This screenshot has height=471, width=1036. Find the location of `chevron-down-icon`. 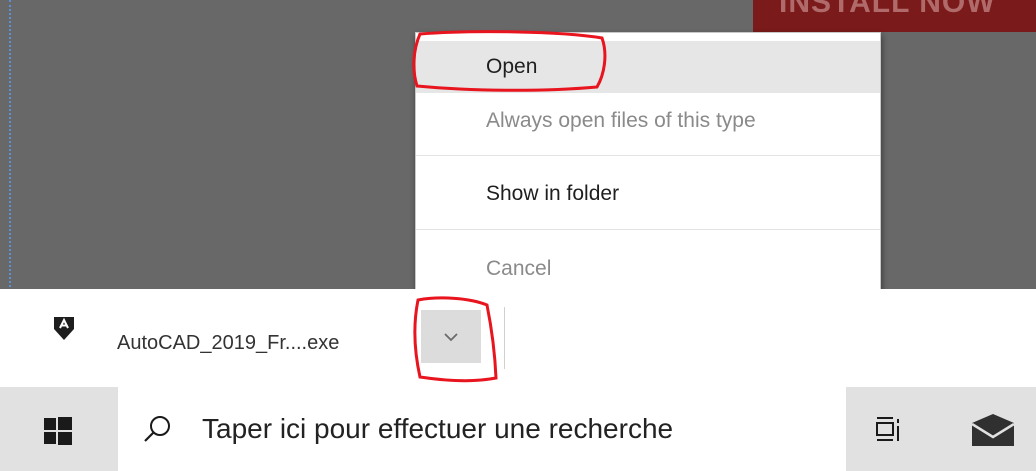

chevron-down-icon is located at coordinates (451, 336).